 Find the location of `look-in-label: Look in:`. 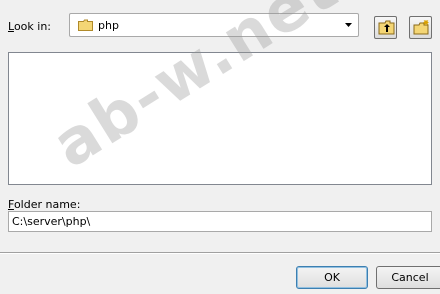

look-in-label: Look in: is located at coordinates (29, 26).